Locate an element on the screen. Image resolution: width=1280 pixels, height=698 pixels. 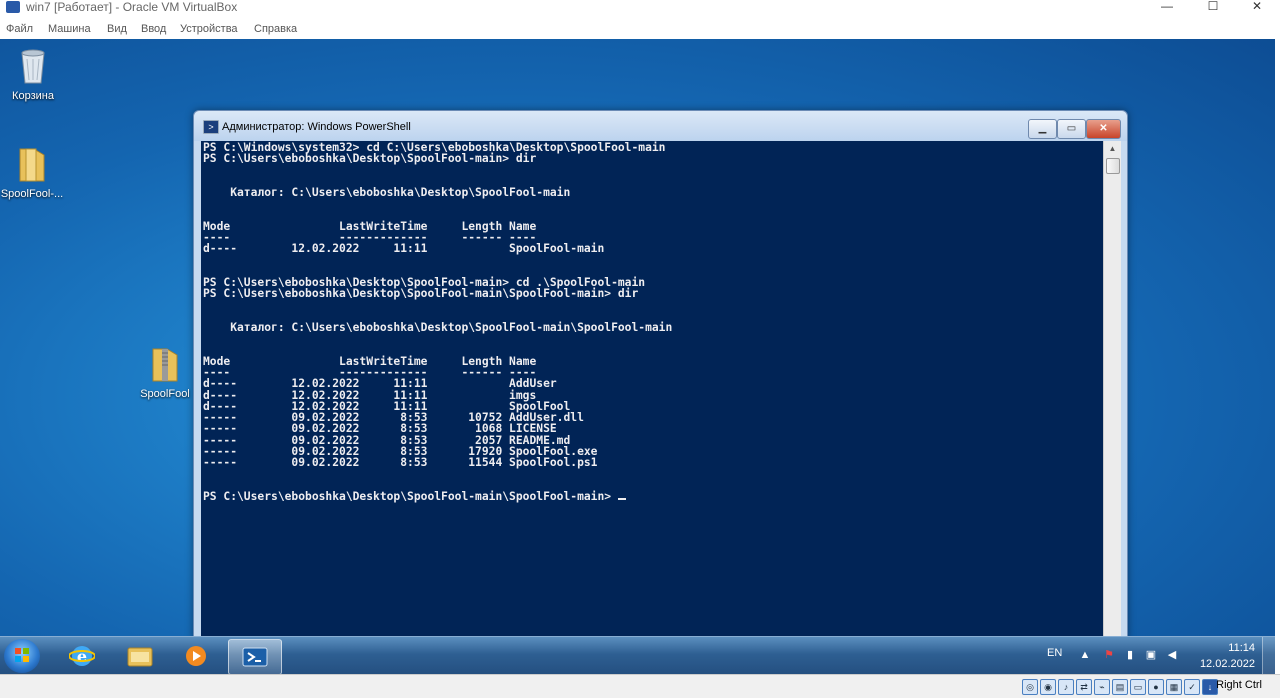
menu-input: Ввод is located at coordinates (153, 29).